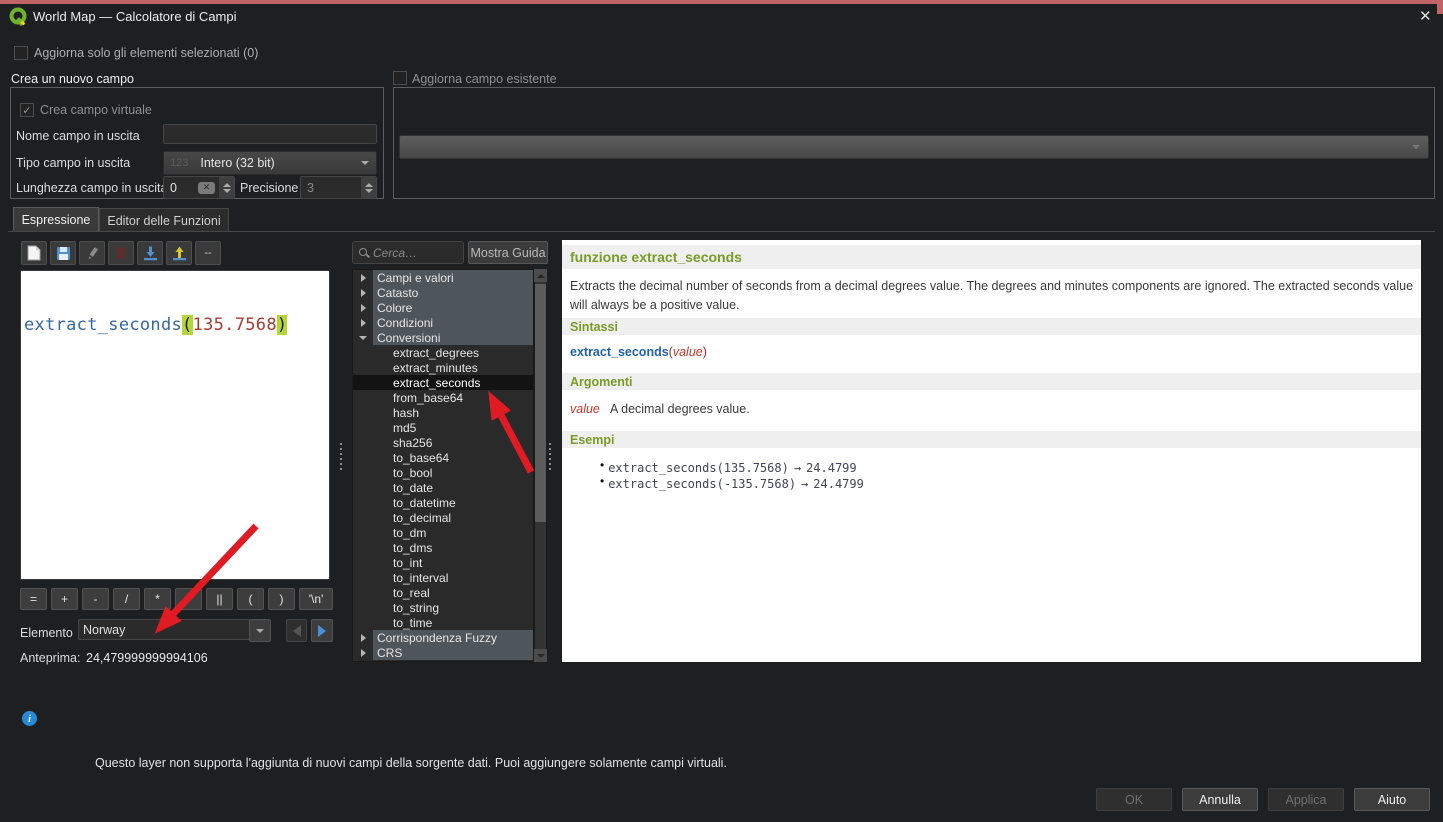  I want to click on feature-combo-input, so click(164, 629).